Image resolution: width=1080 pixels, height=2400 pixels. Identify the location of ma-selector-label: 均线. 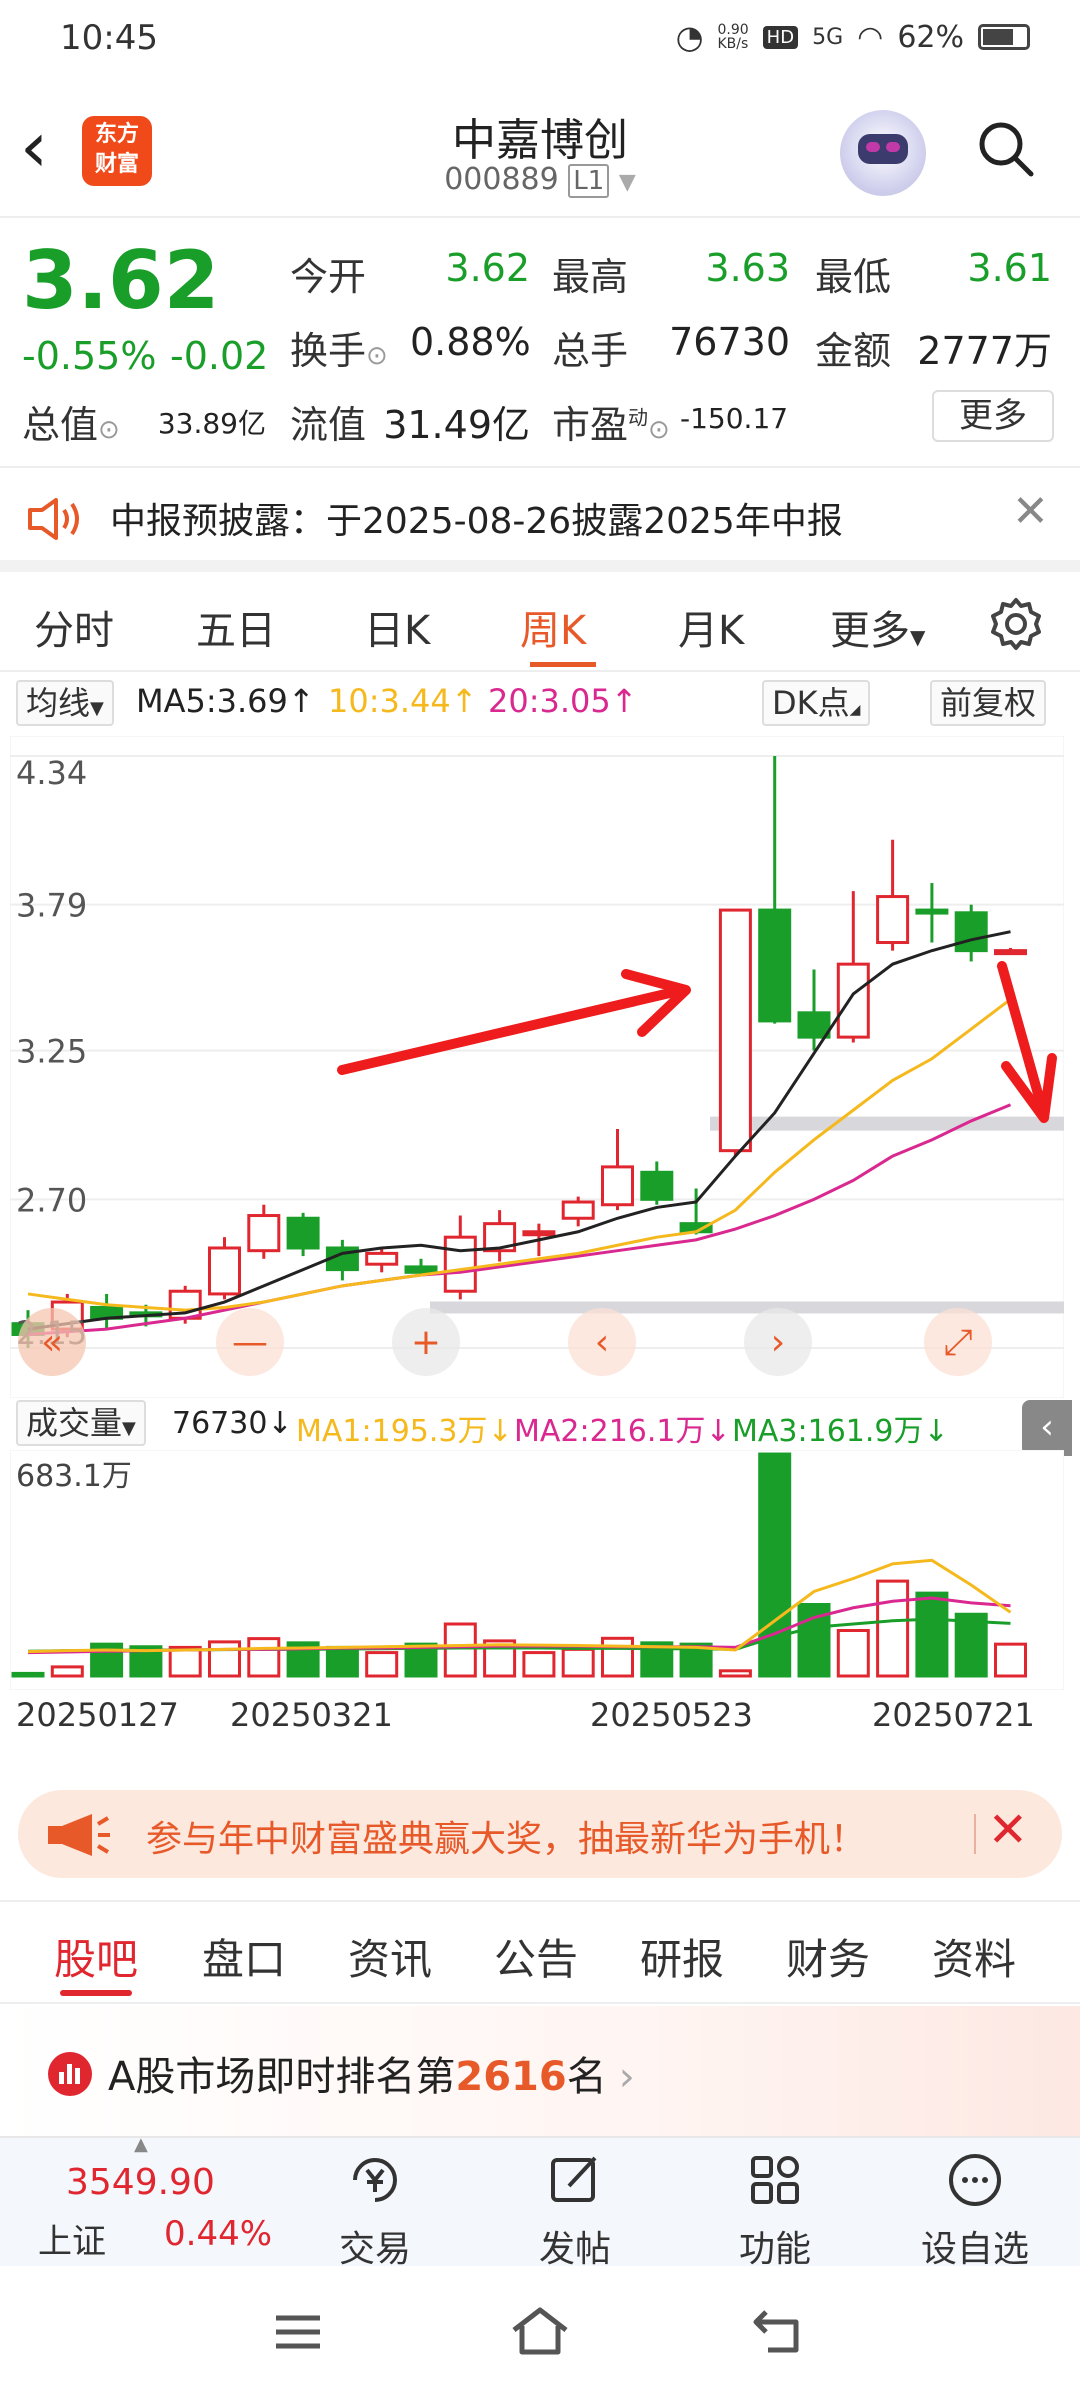
(58, 703).